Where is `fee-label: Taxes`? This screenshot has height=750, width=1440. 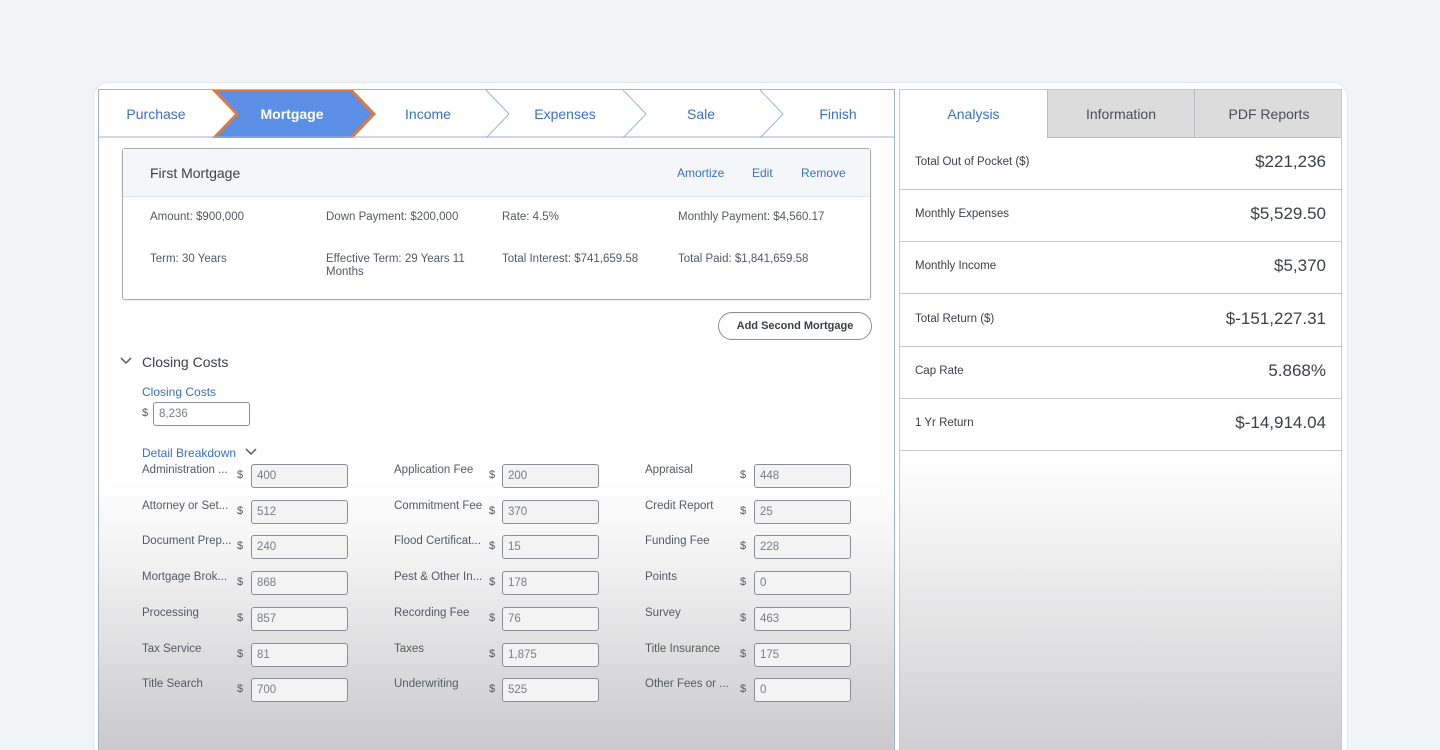 fee-label: Taxes is located at coordinates (441, 649).